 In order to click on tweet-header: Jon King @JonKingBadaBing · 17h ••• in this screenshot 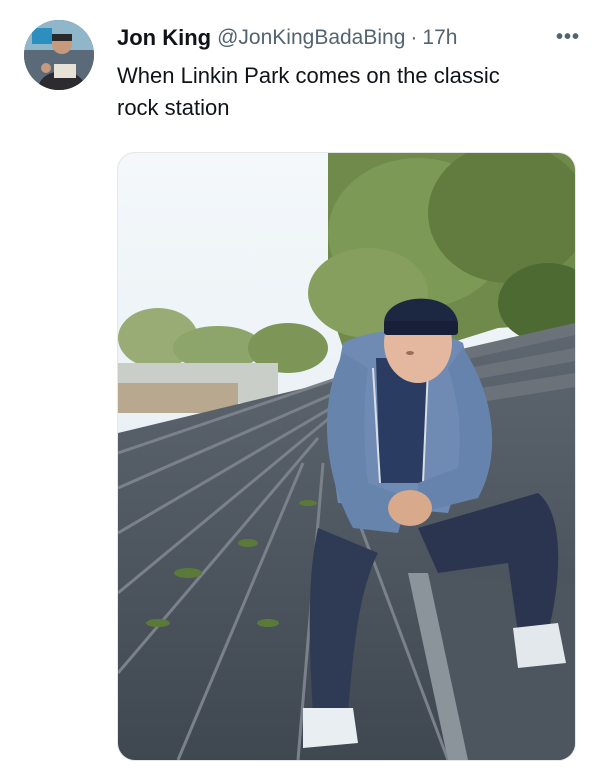, I will do `click(348, 38)`.